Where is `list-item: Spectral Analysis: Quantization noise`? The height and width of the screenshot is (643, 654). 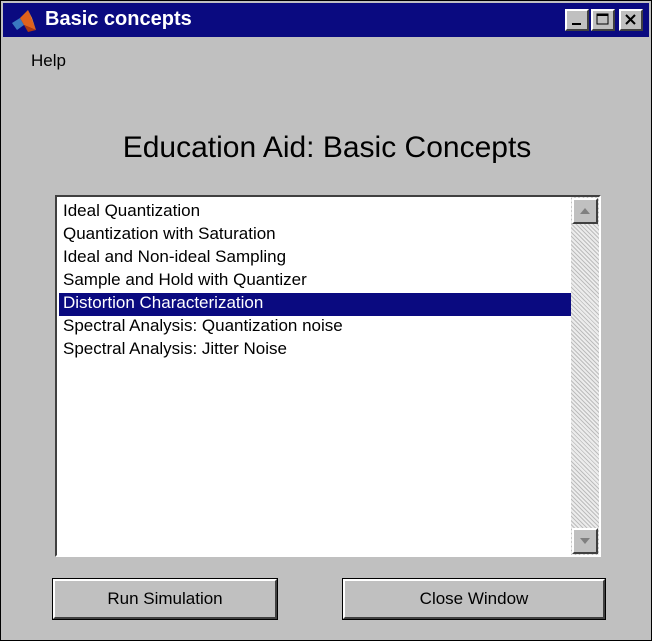 list-item: Spectral Analysis: Quantization noise is located at coordinates (315, 327).